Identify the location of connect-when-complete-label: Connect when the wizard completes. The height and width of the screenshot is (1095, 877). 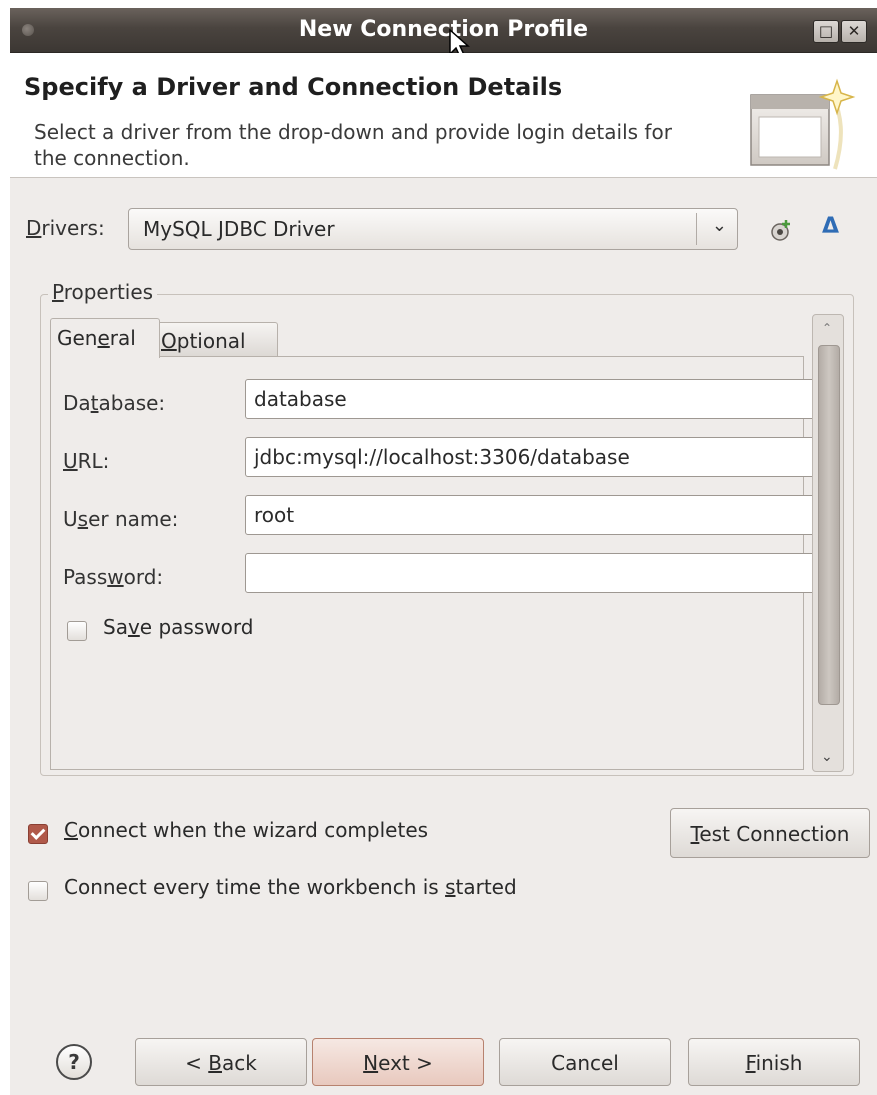
(246, 830).